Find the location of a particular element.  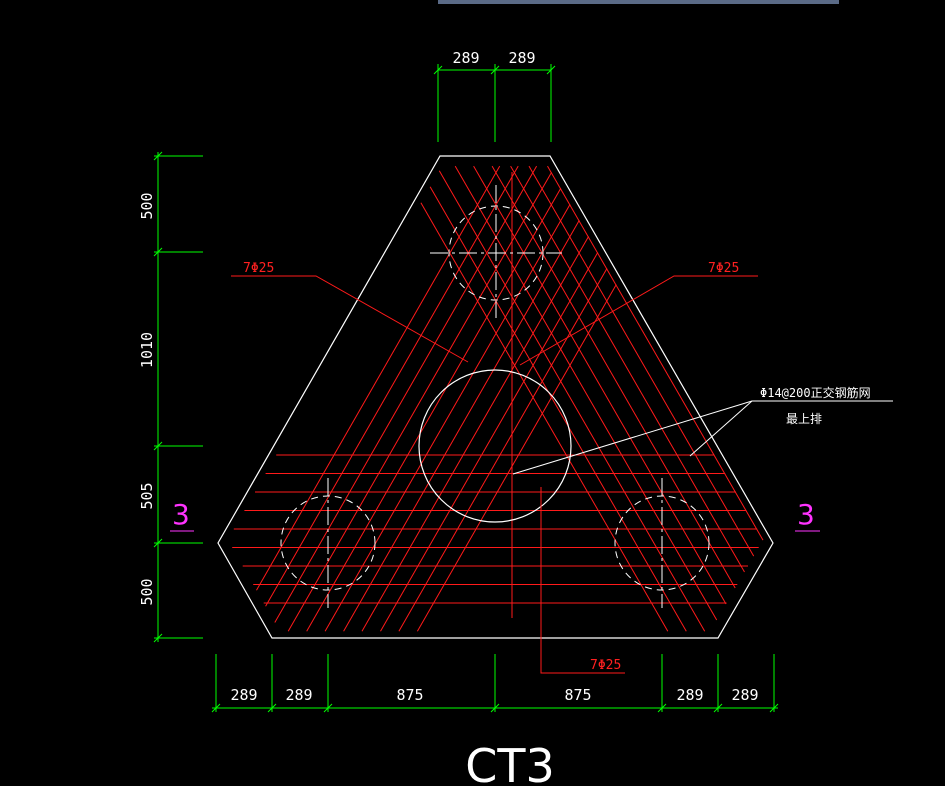

central-column-circle is located at coordinates (495, 446).